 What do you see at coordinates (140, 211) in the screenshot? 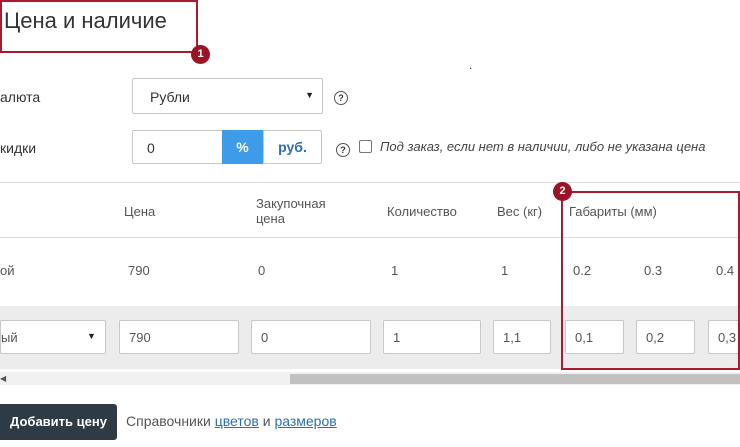
I see `header-price: Цена` at bounding box center [140, 211].